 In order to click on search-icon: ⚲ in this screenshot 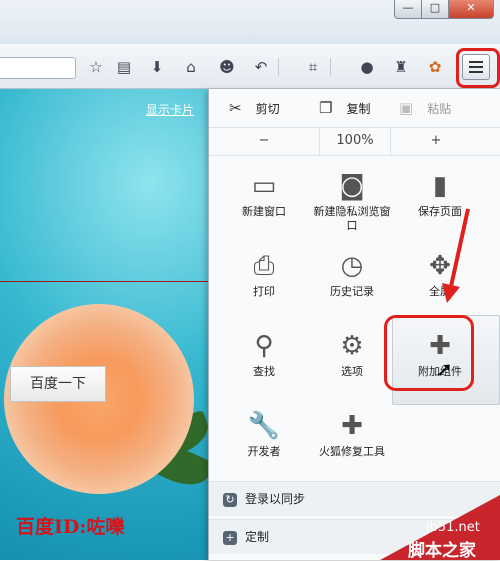, I will do `click(264, 346)`.